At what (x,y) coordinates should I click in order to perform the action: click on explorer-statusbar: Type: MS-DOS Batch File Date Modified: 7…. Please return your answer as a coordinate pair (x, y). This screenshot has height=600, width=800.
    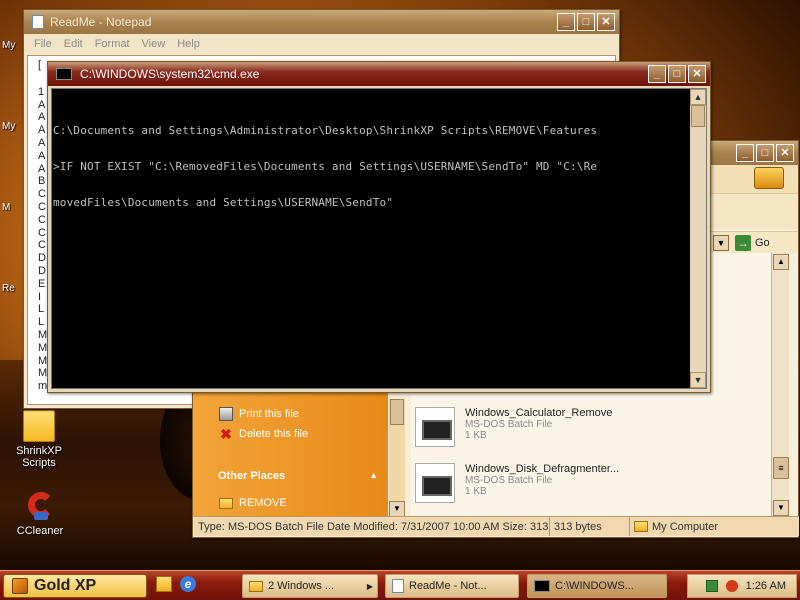
    Looking at the image, I should click on (496, 526).